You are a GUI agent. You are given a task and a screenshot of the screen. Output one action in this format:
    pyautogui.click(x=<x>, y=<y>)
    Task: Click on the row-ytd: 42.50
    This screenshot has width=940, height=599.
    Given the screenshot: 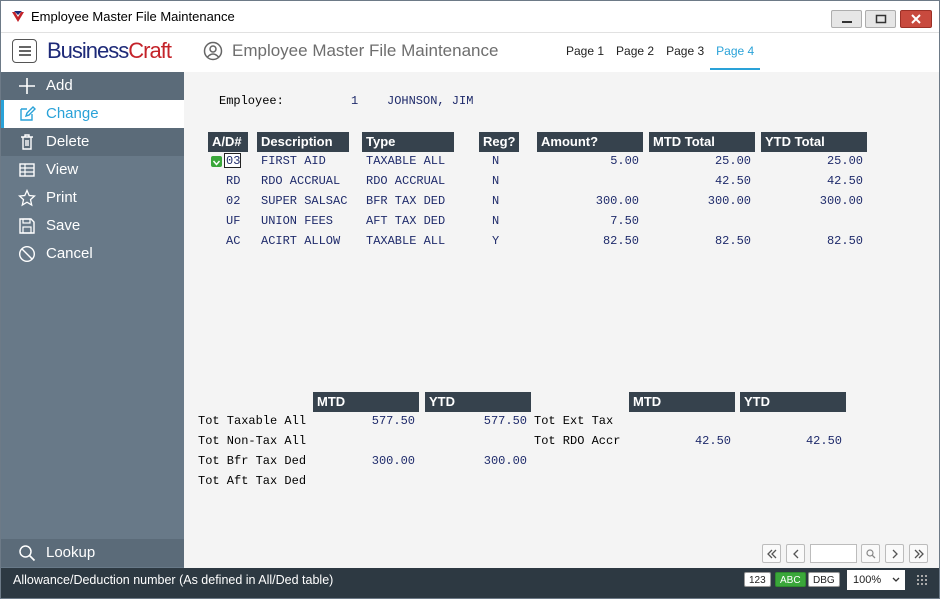 What is the action you would take?
    pyautogui.click(x=844, y=181)
    